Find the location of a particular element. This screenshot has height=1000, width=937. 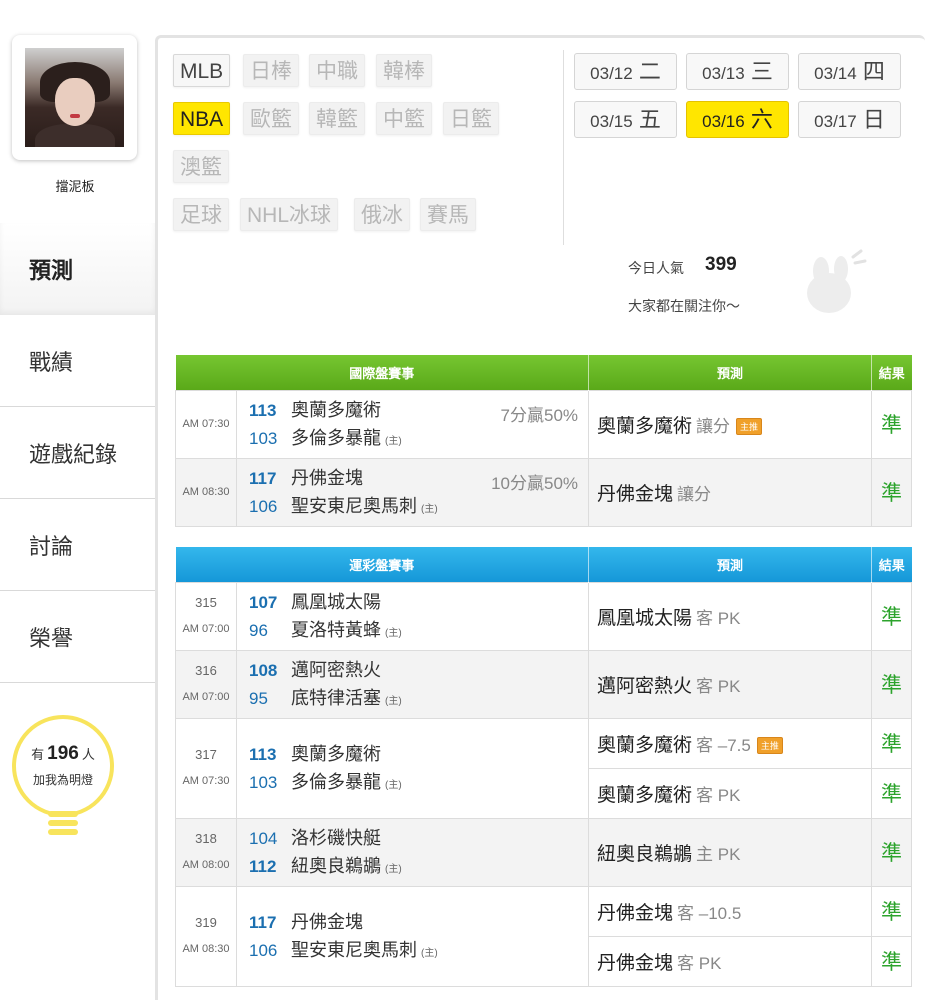

date-0312: 03/12 二 is located at coordinates (625, 71).